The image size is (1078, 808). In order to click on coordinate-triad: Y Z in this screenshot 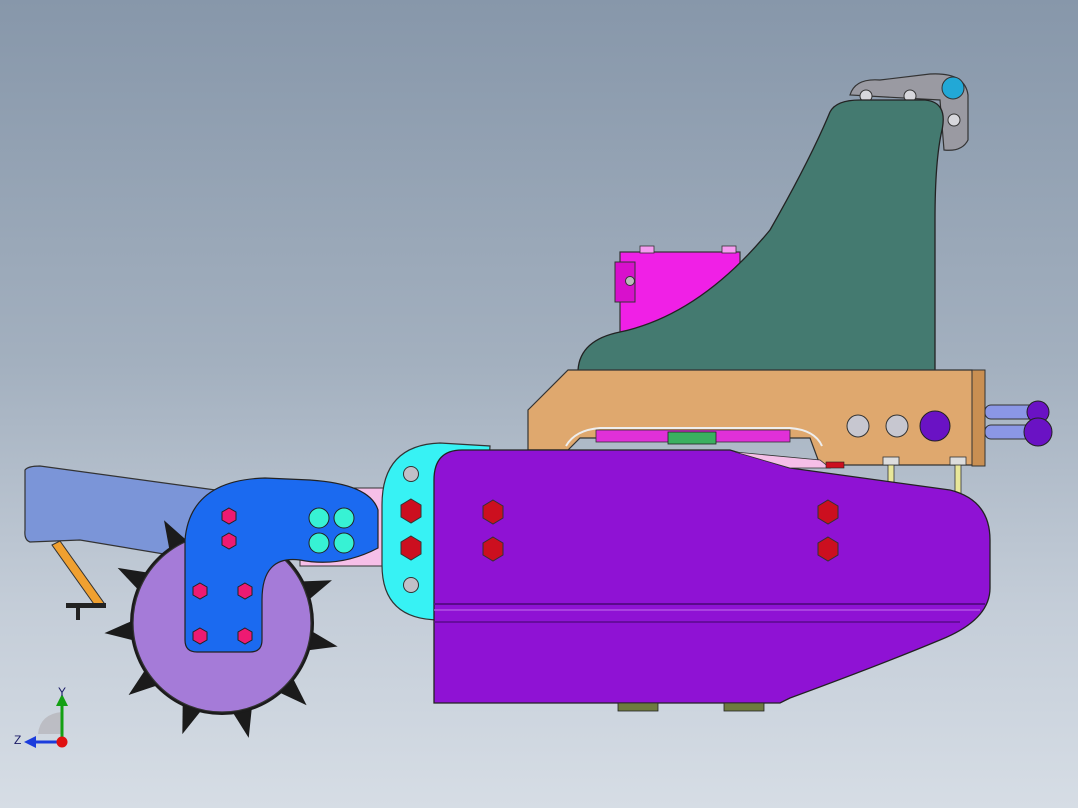, I will do `click(41, 716)`.